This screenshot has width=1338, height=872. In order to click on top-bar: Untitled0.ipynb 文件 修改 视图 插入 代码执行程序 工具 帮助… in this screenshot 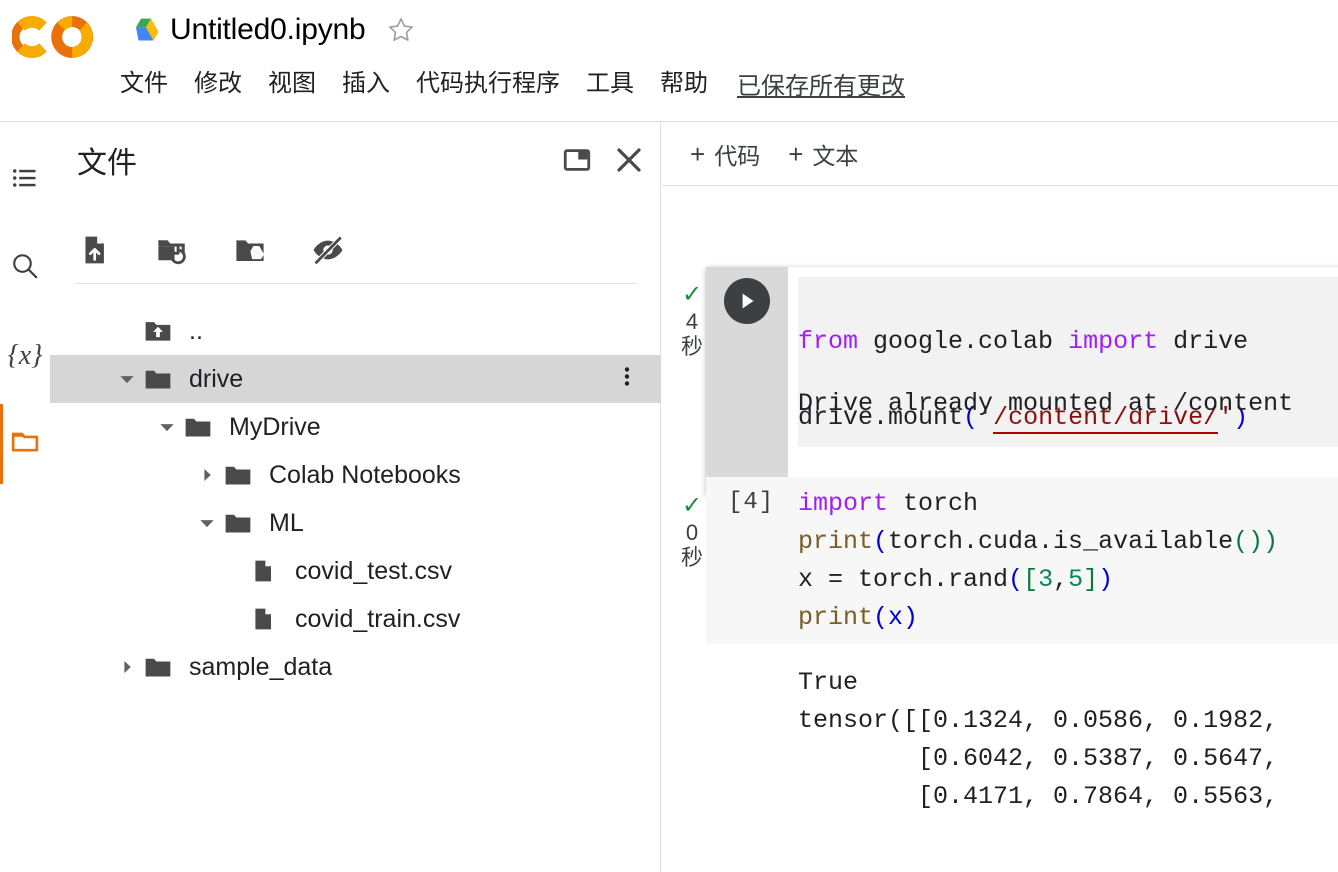, I will do `click(669, 61)`.